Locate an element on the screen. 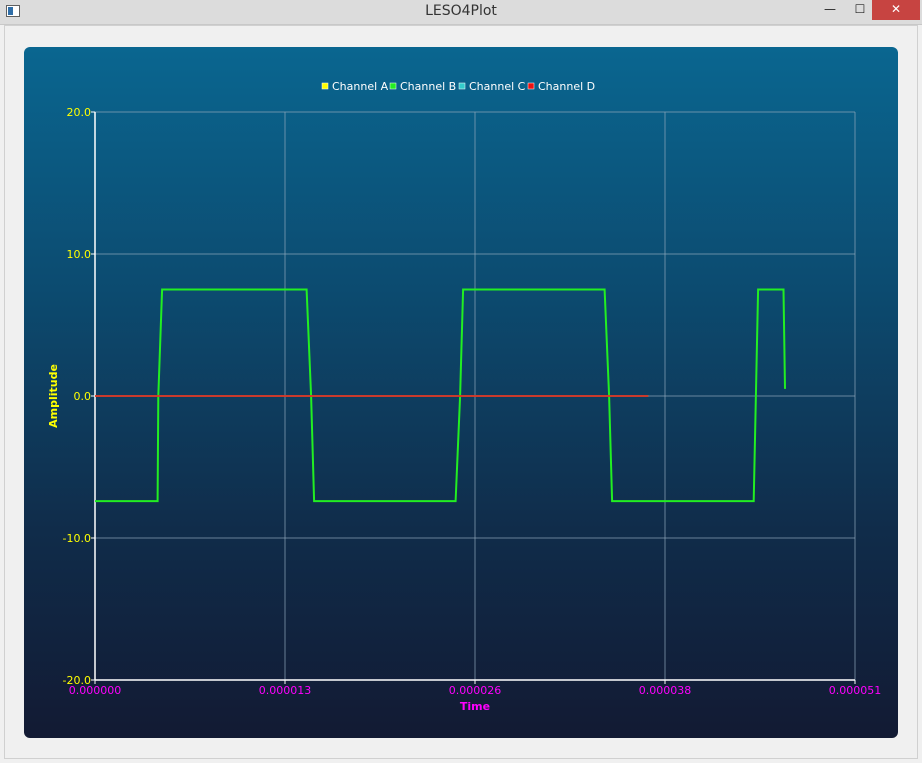 This screenshot has height=763, width=922. x-tick-label: 0.000051 is located at coordinates (855, 690).